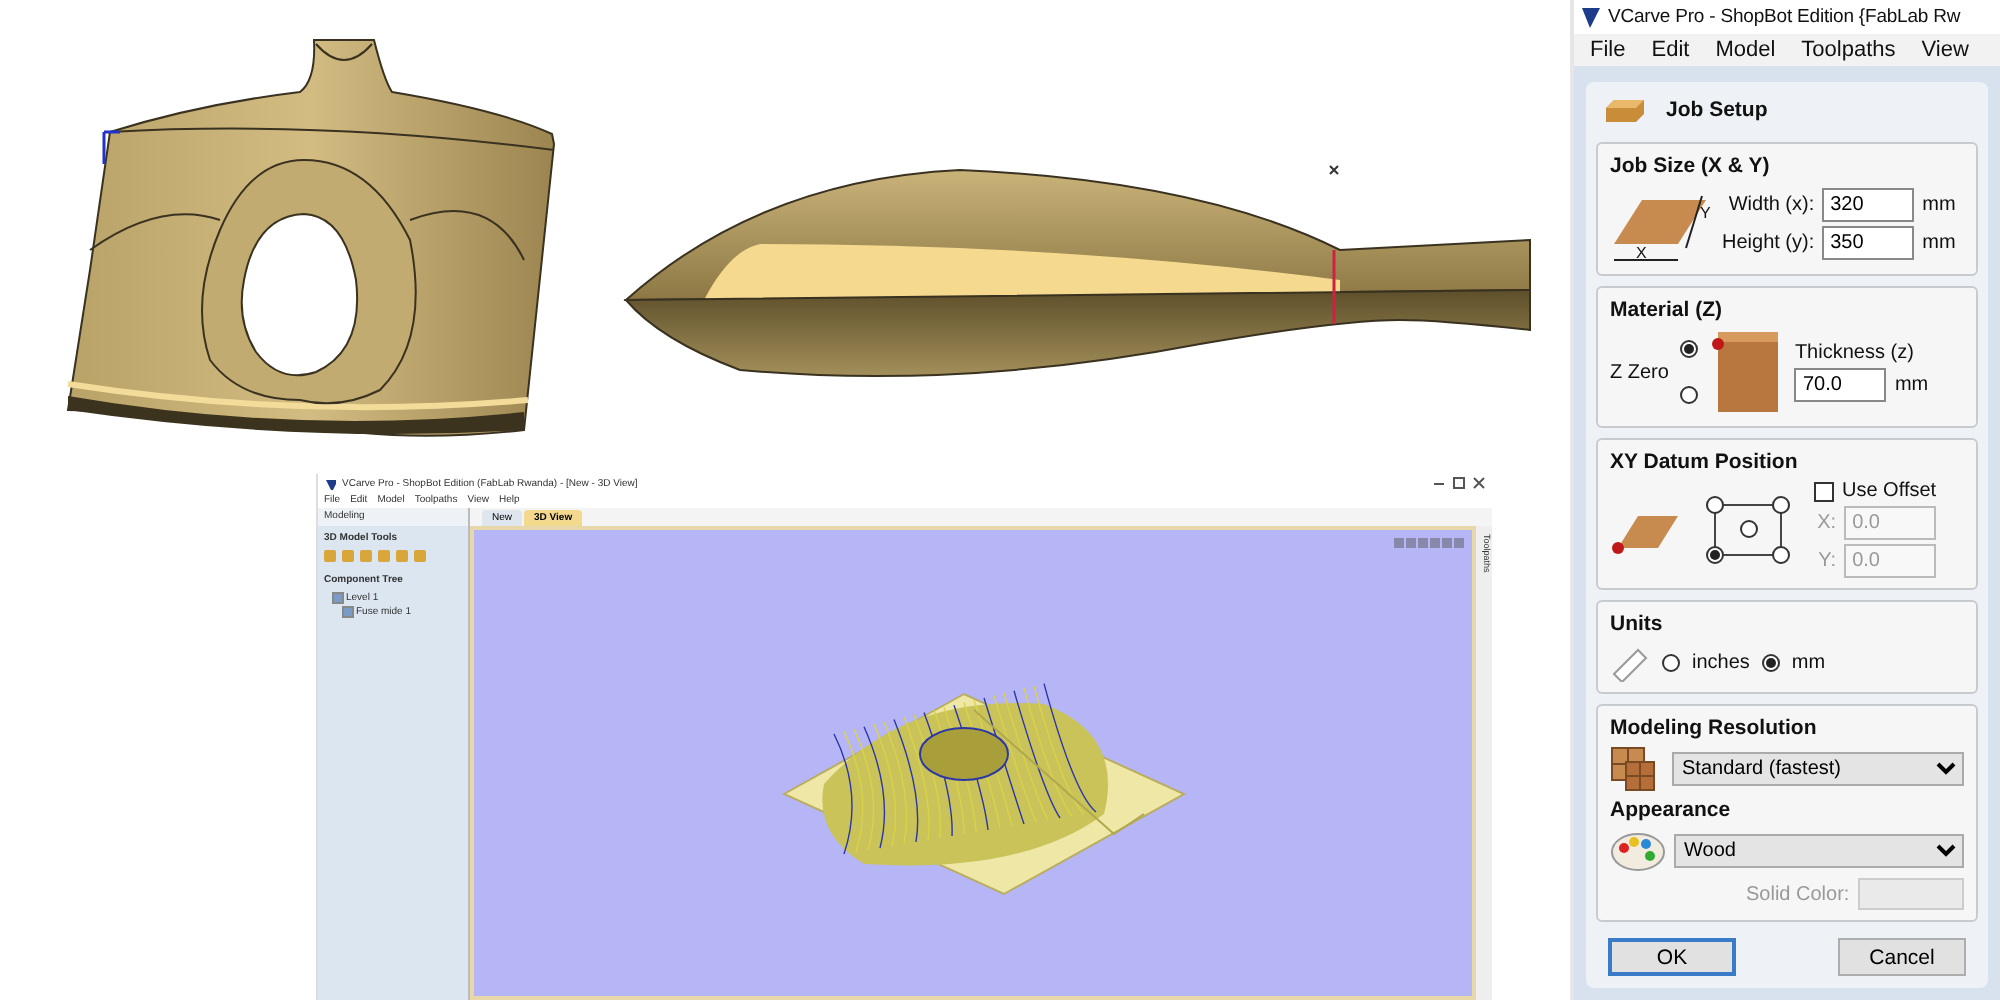 The image size is (2000, 1000). Describe the element at coordinates (1771, 205) in the screenshot. I see `field-label: Width (x):` at that location.